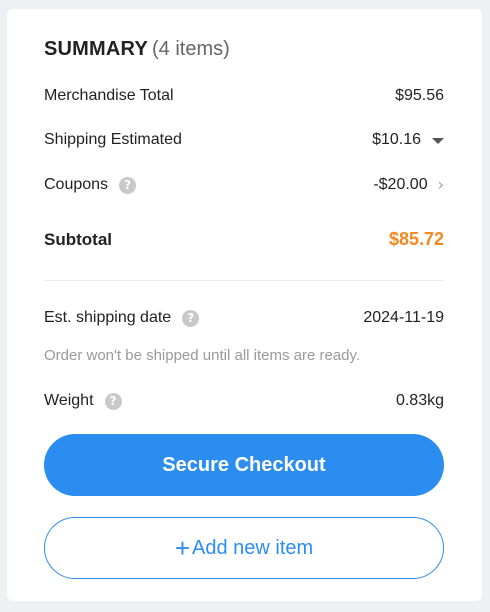 The height and width of the screenshot is (612, 490). I want to click on plus-icon: +, so click(182, 548).